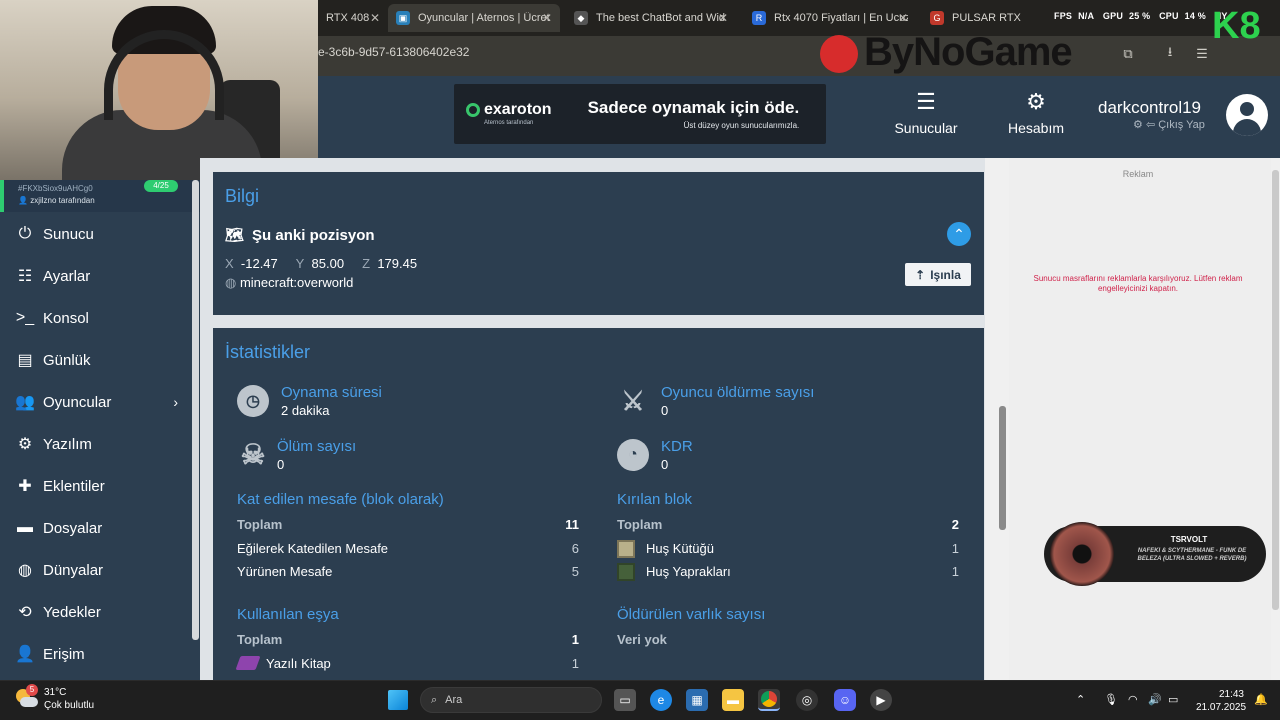 This screenshot has height=720, width=1280. What do you see at coordinates (1231, 694) in the screenshot?
I see `clock-time: 21:43` at bounding box center [1231, 694].